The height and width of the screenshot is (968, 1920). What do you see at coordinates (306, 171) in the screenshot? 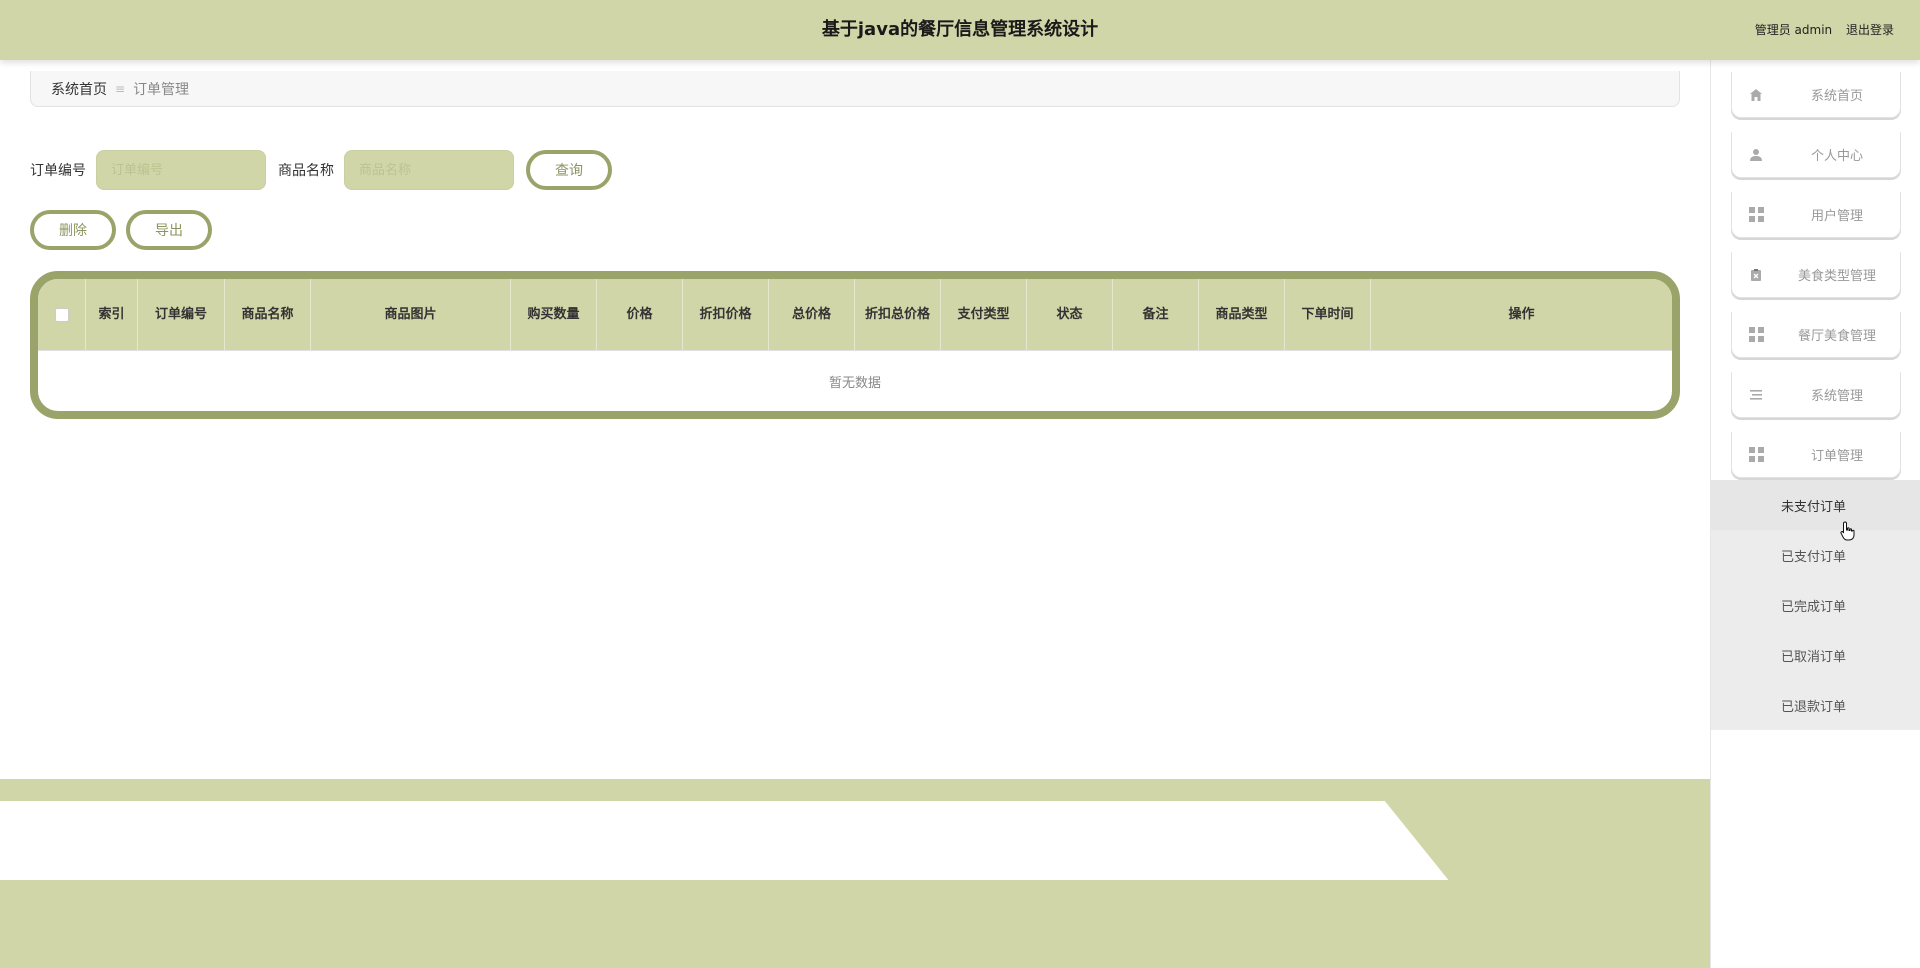
I see `product-name-label: 商品名称` at bounding box center [306, 171].